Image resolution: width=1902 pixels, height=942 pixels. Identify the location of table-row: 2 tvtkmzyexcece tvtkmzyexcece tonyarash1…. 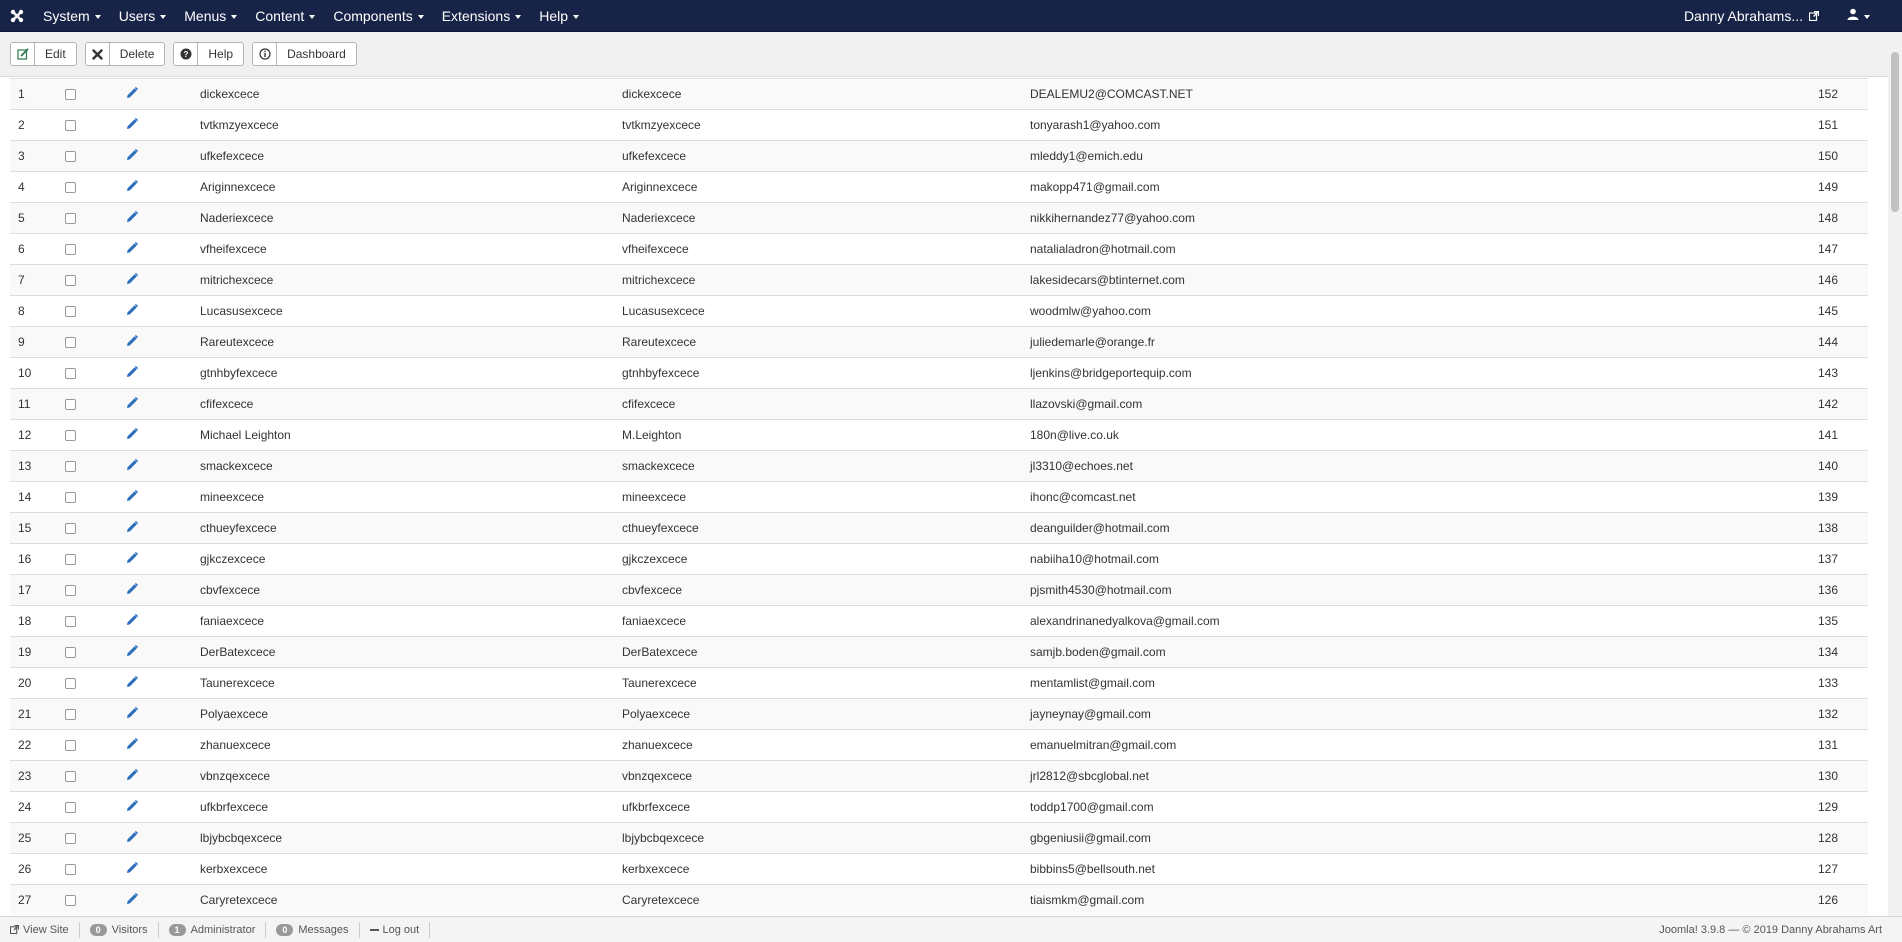
(939, 124).